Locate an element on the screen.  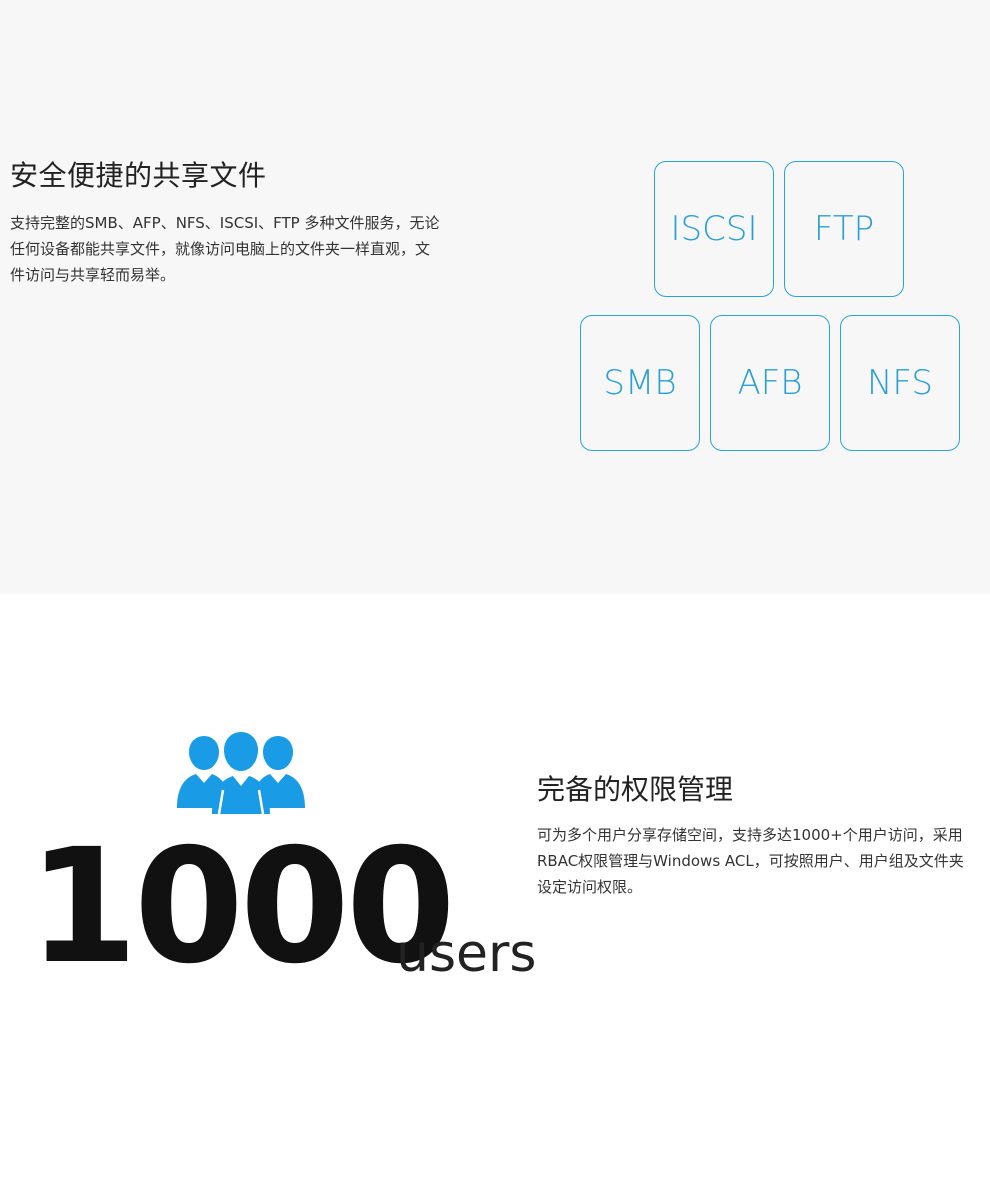
file-sharing-title: 安全便捷的共享文件 is located at coordinates (138, 175).